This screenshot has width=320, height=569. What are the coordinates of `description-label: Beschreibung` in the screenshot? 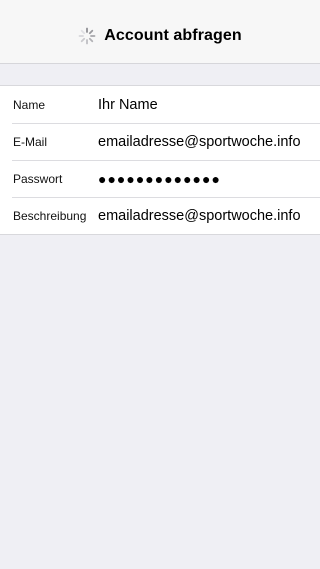 It's located at (50, 215).